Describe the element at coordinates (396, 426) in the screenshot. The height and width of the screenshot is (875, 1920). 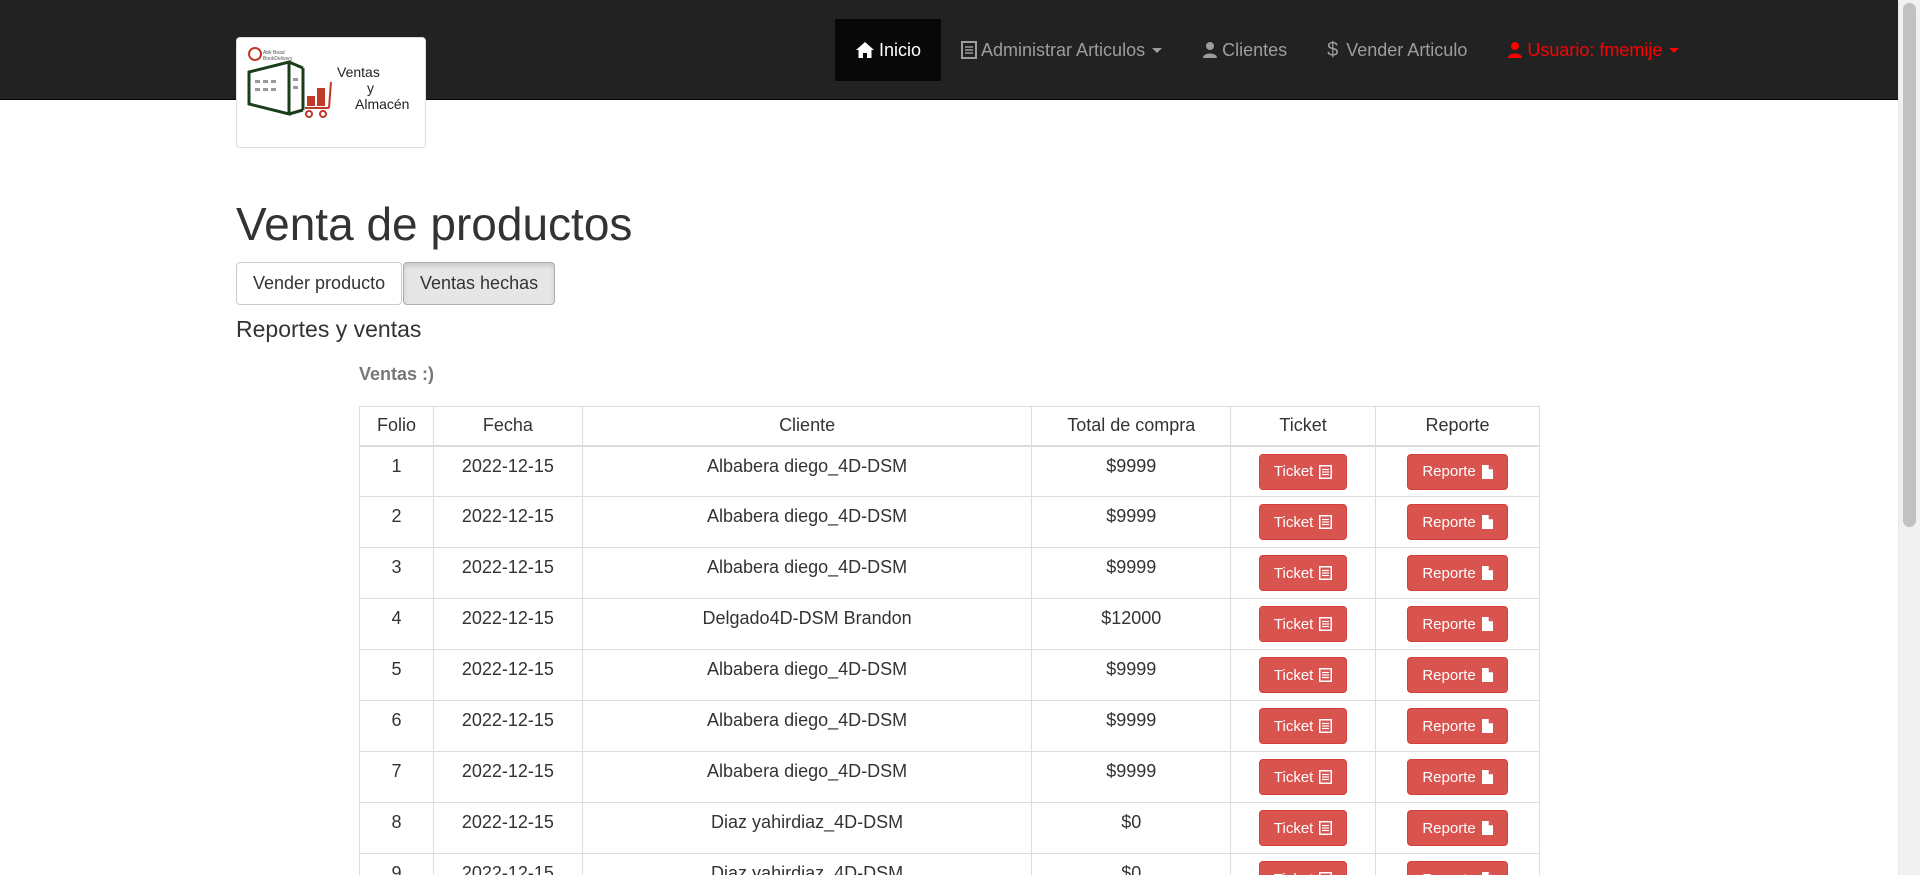
I see `column-header: Folio` at that location.